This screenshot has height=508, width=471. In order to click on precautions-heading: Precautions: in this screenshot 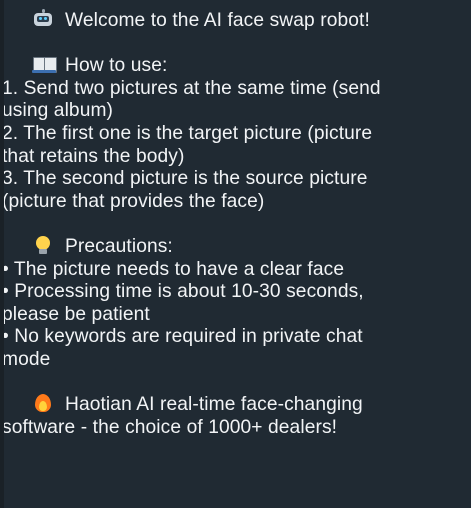, I will do `click(245, 247)`.